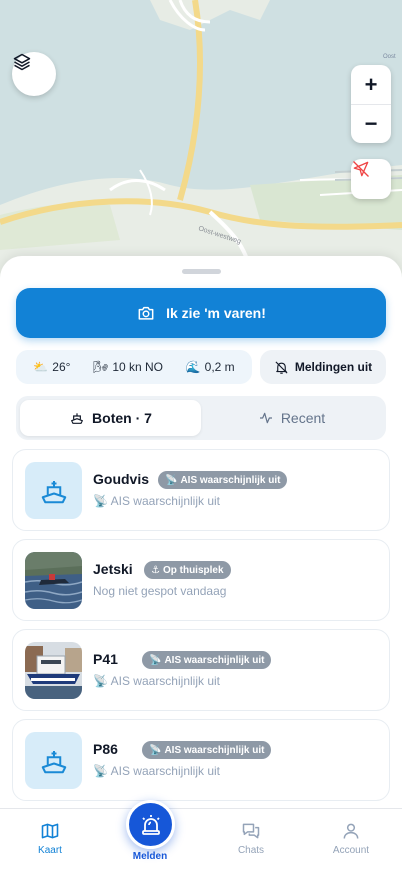 This screenshot has height=874, width=402. I want to click on nav-account: Account, so click(351, 841).